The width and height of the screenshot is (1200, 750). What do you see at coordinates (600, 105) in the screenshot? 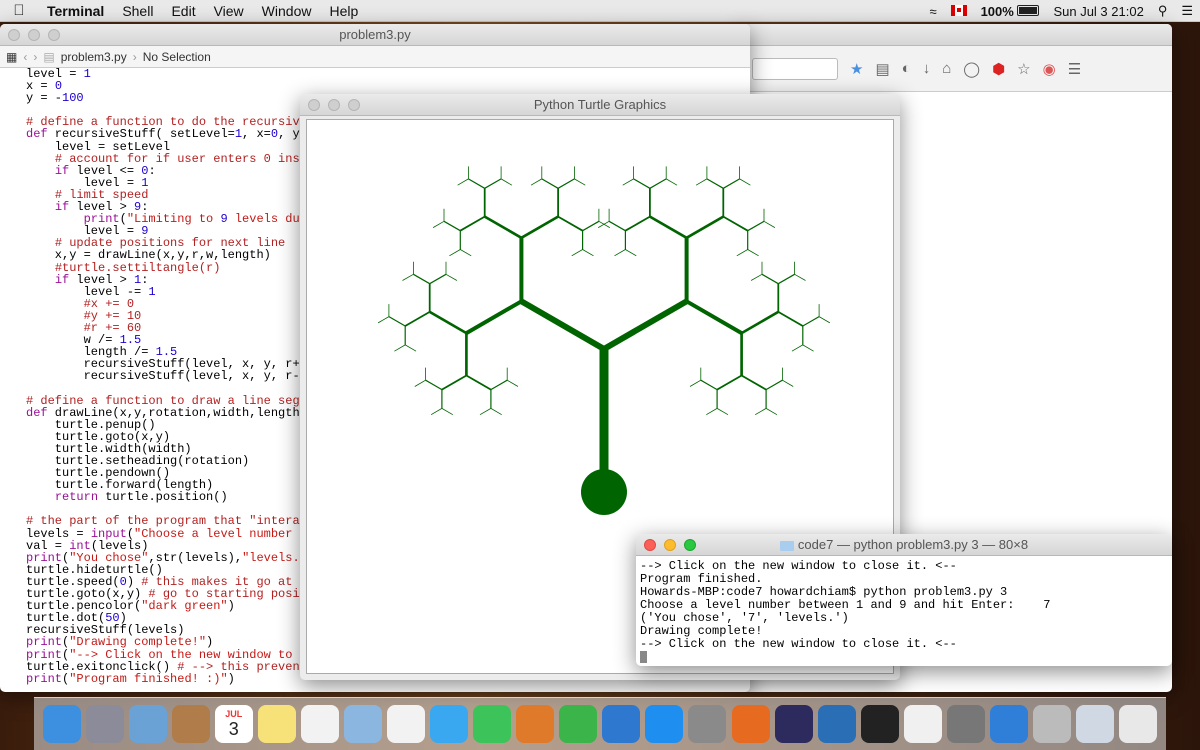
I see `turtle-titlebar: Python Turtle Graphics` at bounding box center [600, 105].